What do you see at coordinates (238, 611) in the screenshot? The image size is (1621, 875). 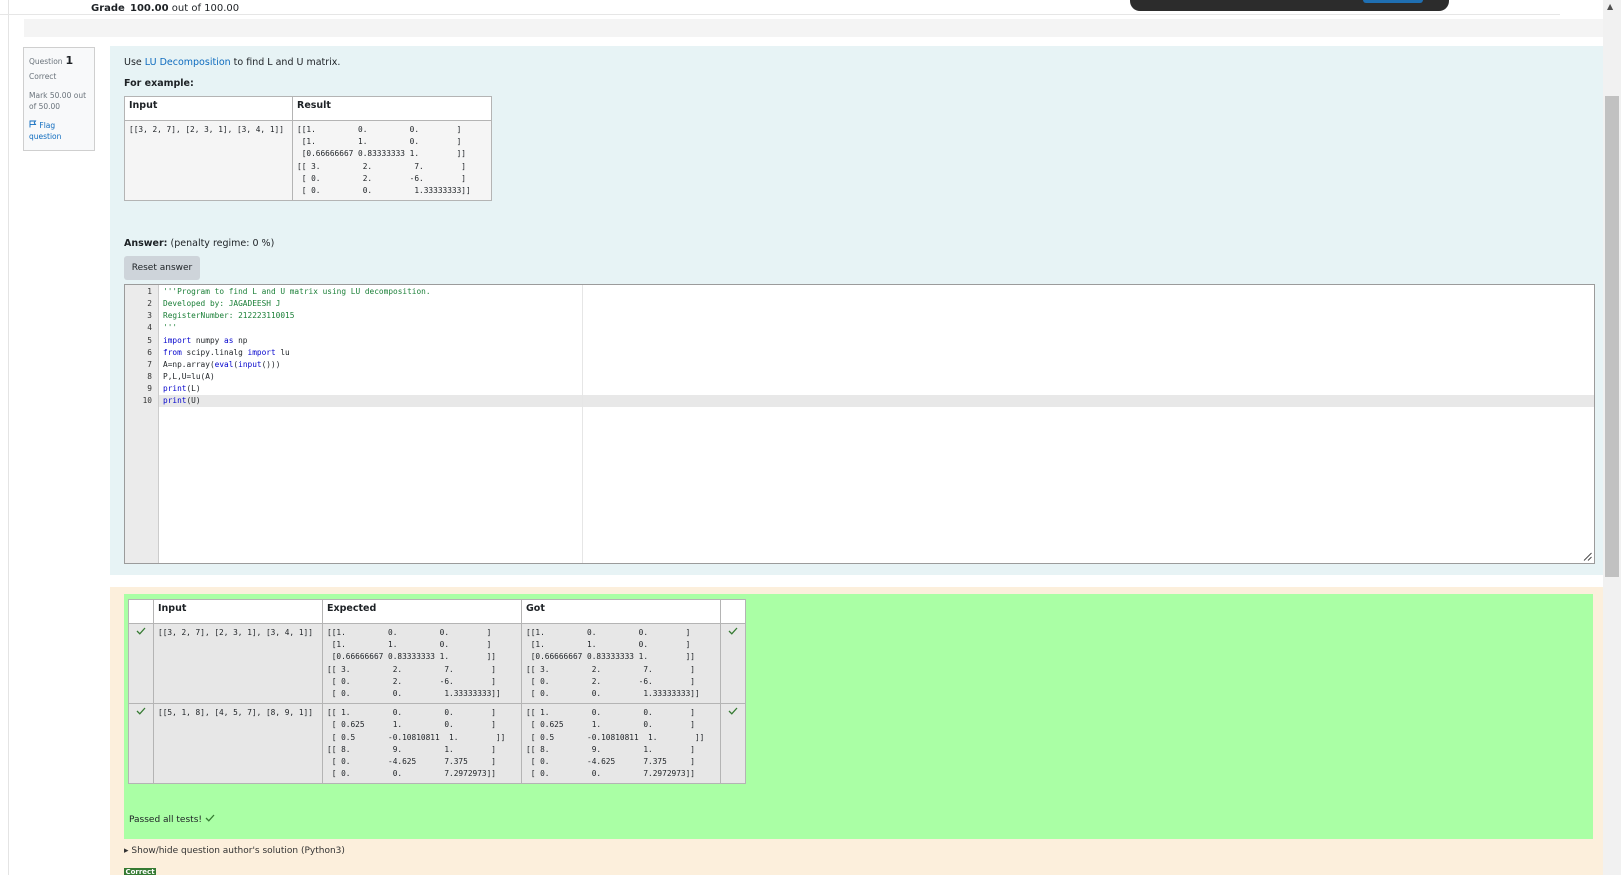 I see `results-header-input: Input` at bounding box center [238, 611].